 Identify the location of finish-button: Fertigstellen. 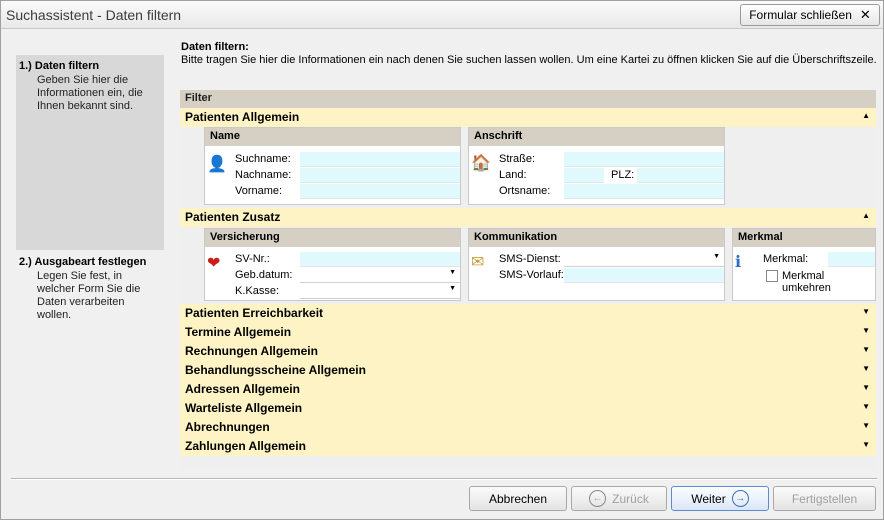
(824, 498).